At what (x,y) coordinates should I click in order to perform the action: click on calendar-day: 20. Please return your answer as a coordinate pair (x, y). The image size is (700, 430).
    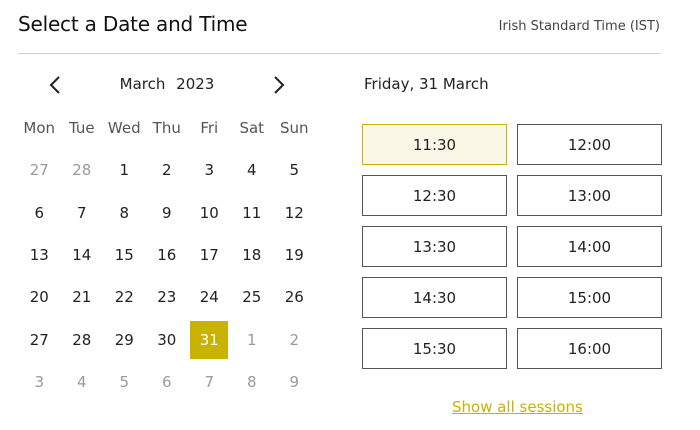
    Looking at the image, I should click on (39, 297).